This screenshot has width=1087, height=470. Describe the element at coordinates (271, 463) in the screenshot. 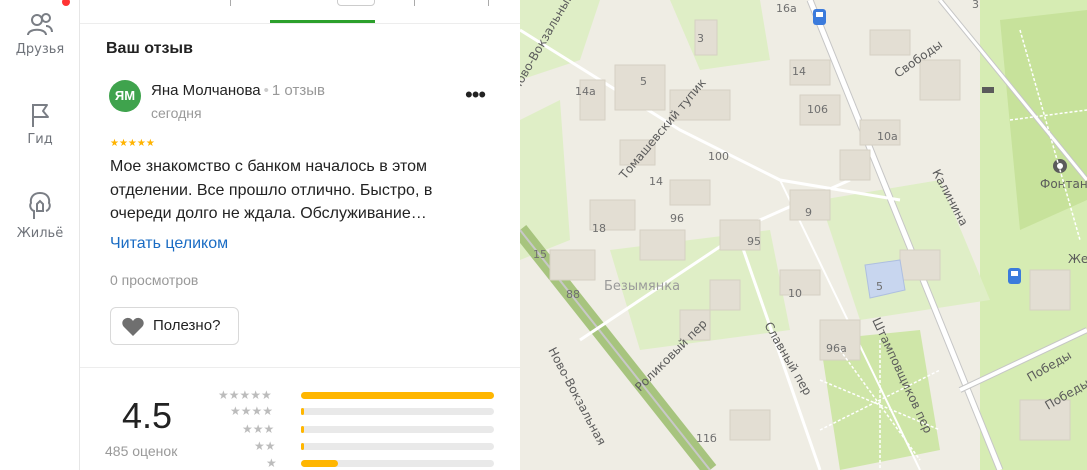

I see `rating-row-stars: ★` at that location.